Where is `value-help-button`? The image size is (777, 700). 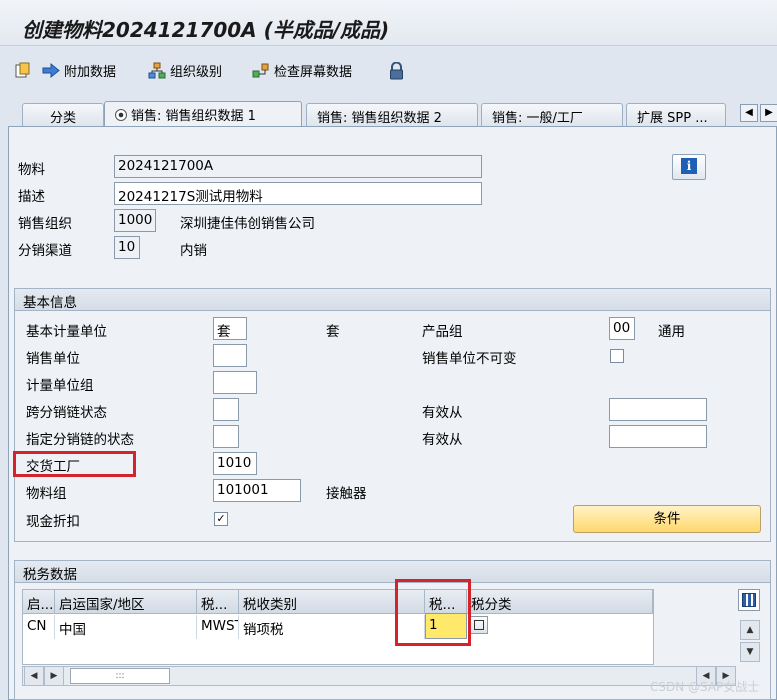 value-help-button is located at coordinates (479, 625).